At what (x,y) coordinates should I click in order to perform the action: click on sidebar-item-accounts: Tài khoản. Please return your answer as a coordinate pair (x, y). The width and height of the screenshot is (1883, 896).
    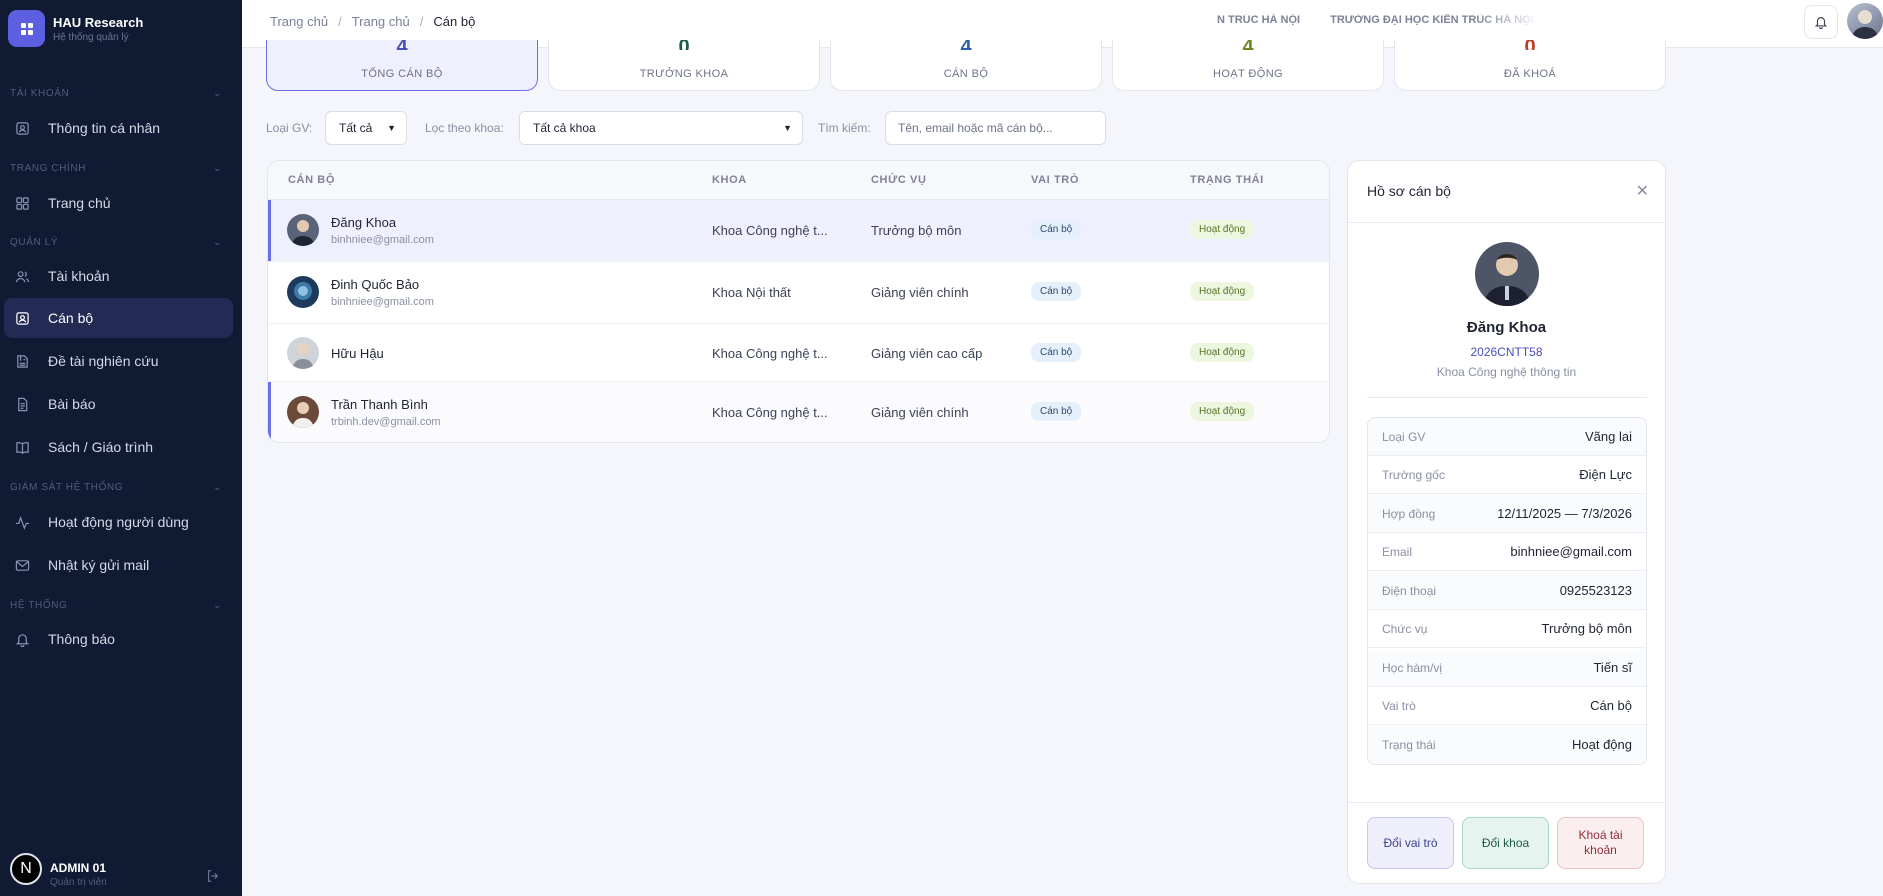
    Looking at the image, I should click on (118, 276).